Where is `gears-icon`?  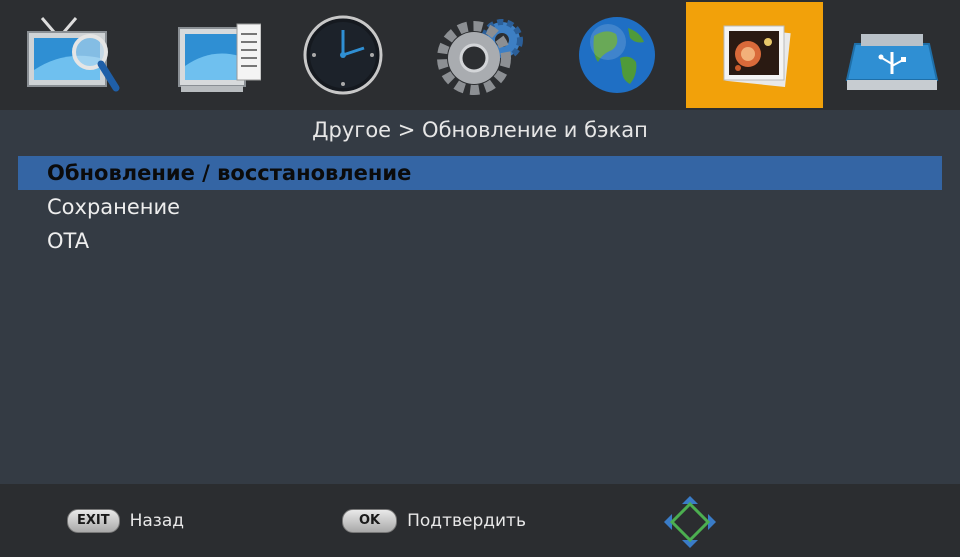 gears-icon is located at coordinates (479, 57).